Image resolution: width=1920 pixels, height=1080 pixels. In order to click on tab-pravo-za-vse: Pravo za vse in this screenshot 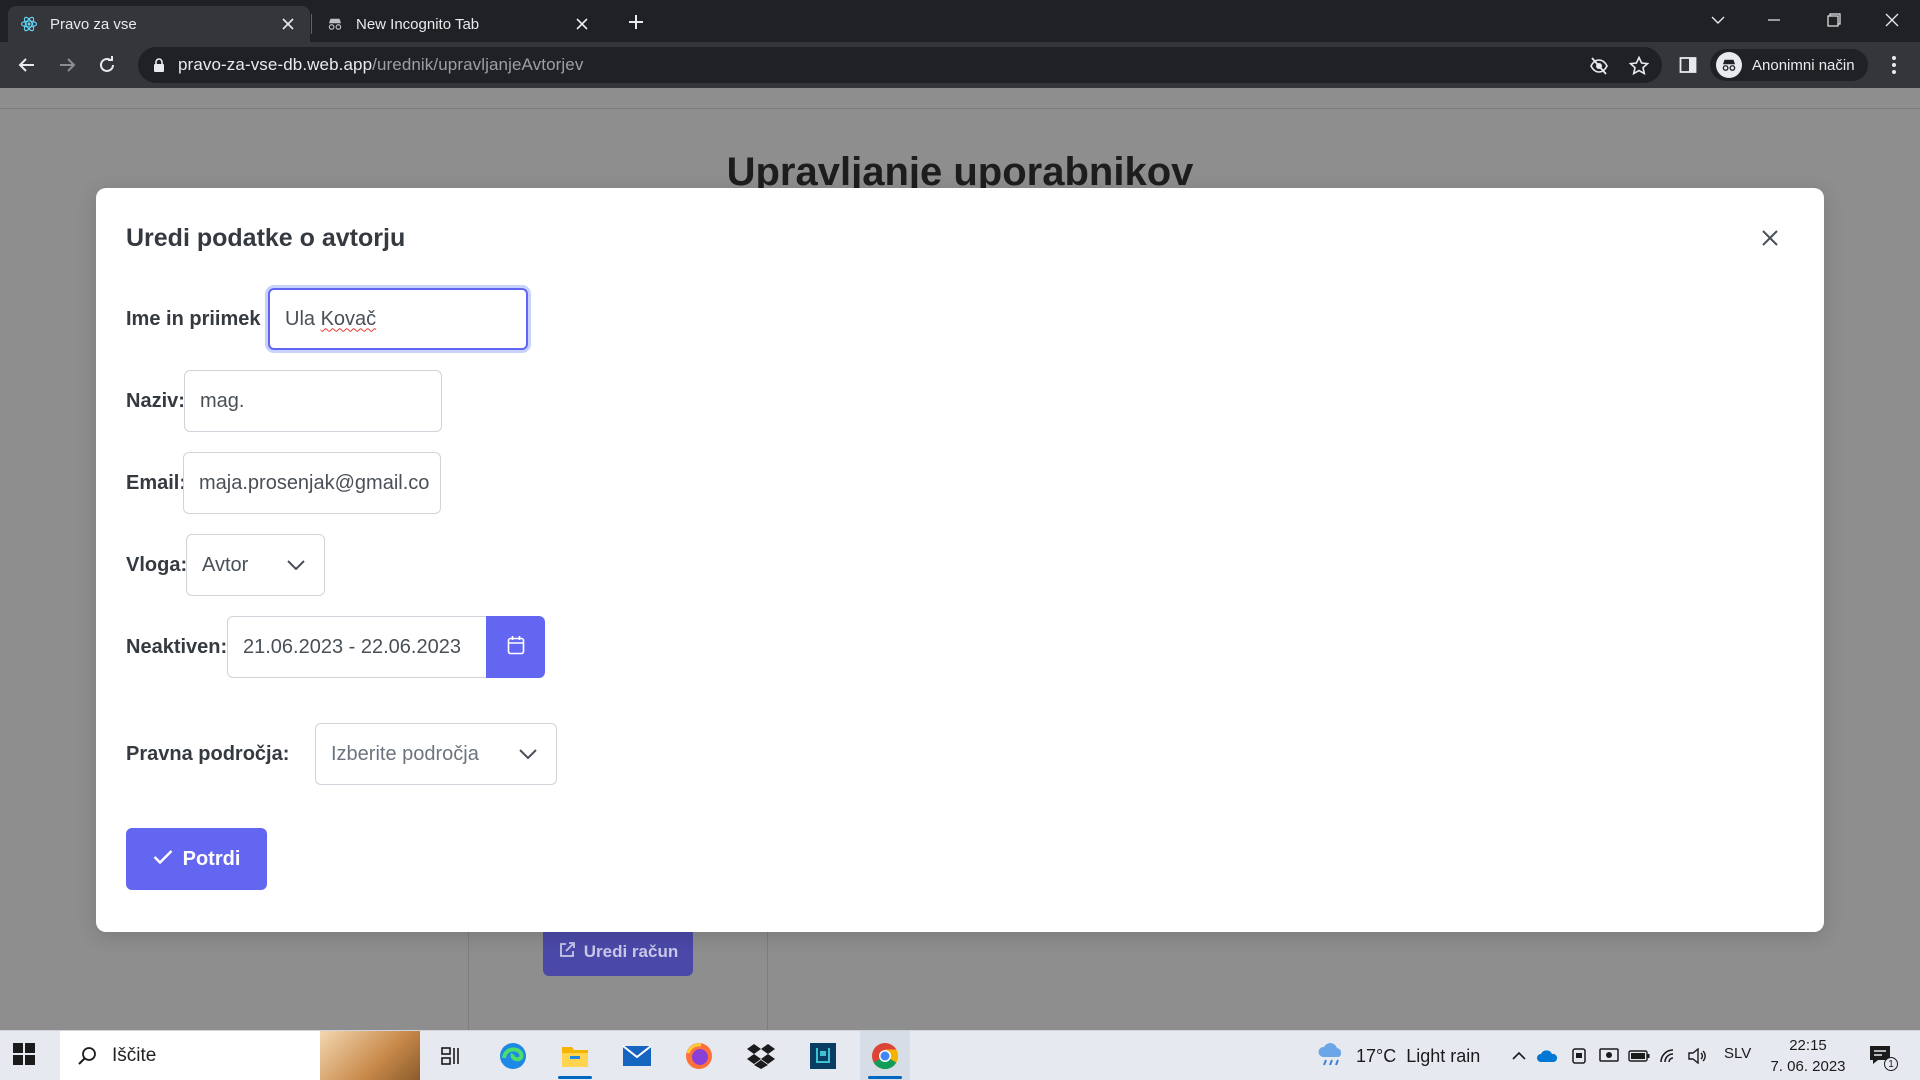, I will do `click(159, 24)`.